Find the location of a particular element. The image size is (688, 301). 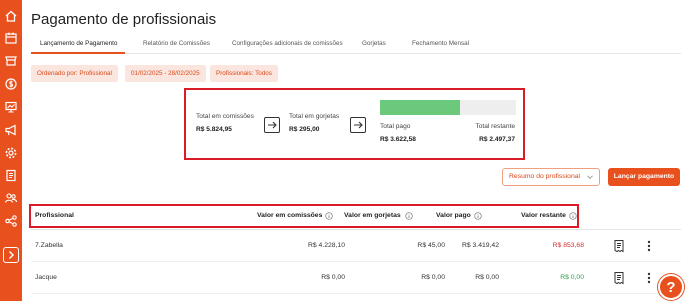

tab-configuracoes-comissoes: Configurações adicionais de comissões is located at coordinates (287, 43).